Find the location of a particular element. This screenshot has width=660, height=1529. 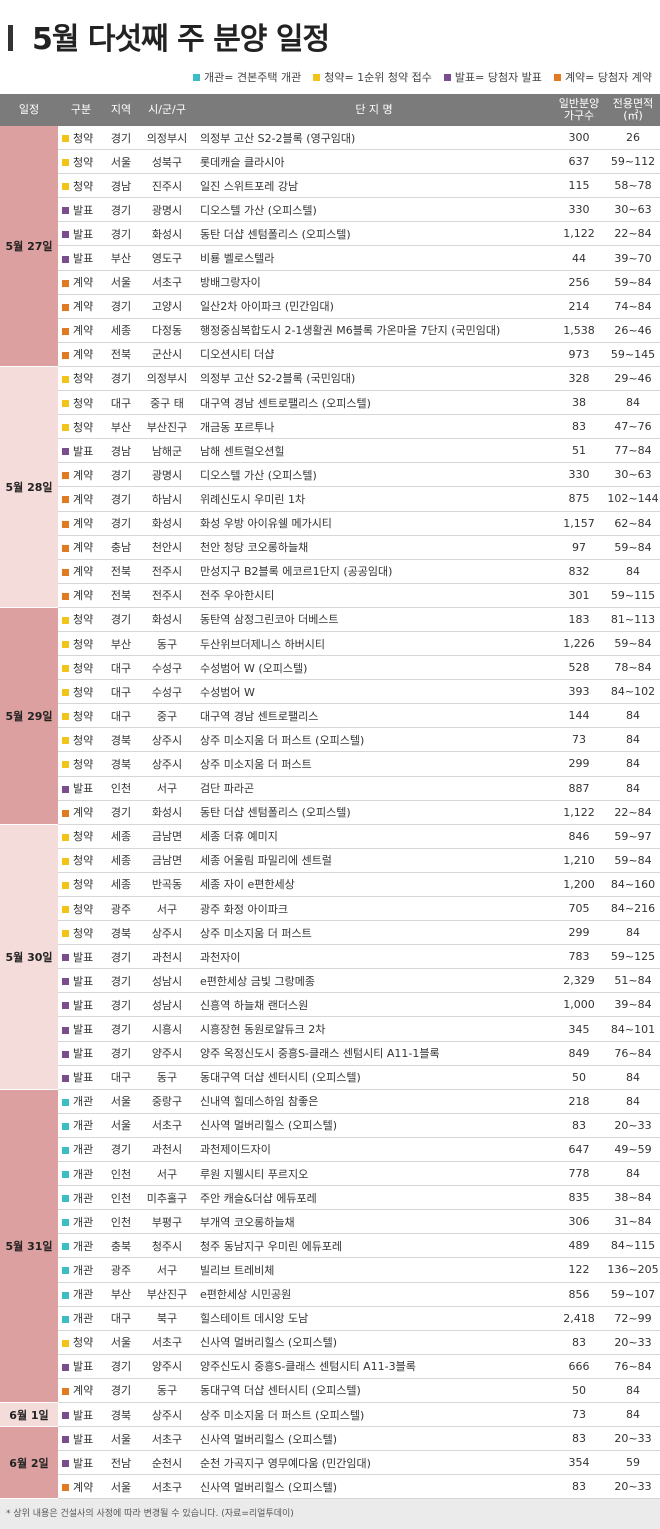

table-row: 발표 경남 남해군 남해 센트럴오션힐 51 77~84 is located at coordinates (330, 451).